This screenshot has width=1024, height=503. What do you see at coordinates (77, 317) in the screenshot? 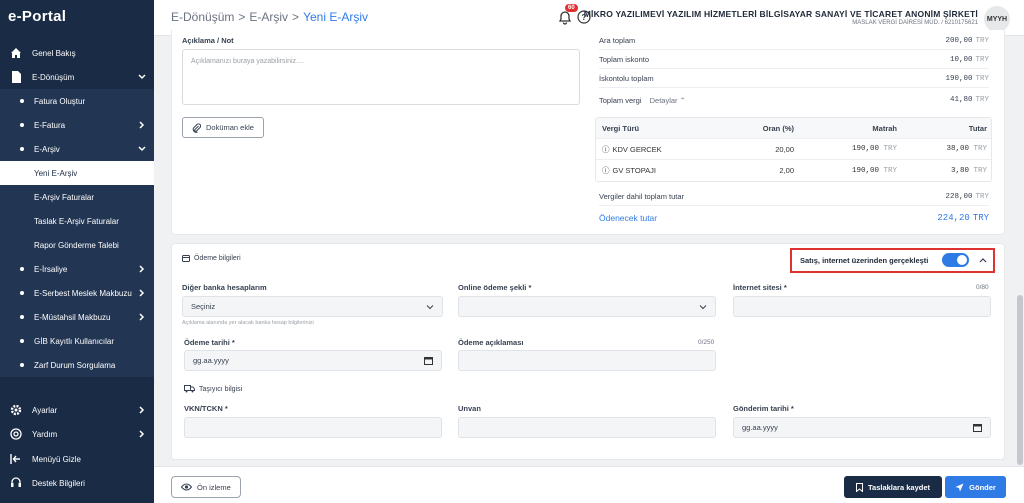
I see `sidebar-item-e-mustahsil: E-Müstahsil Makbuzu` at bounding box center [77, 317].